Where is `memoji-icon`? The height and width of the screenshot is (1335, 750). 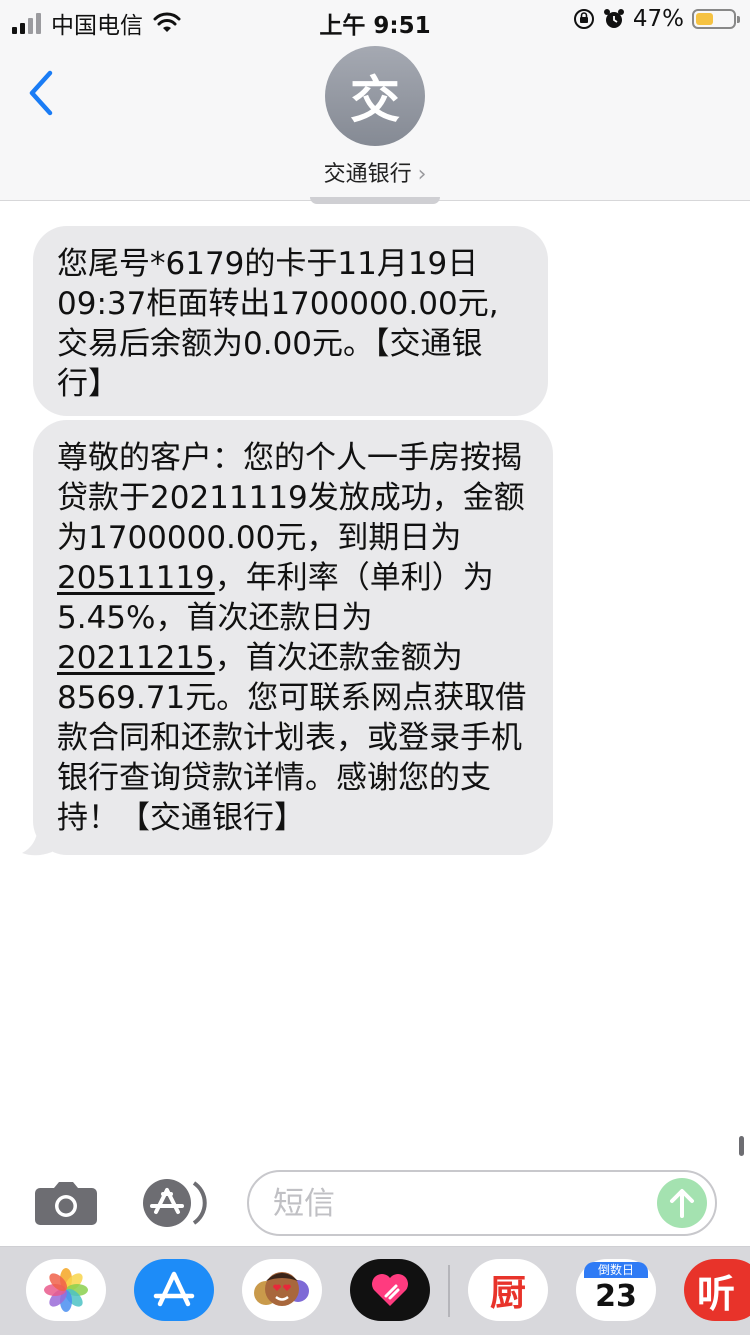
memoji-icon is located at coordinates (281, 1289).